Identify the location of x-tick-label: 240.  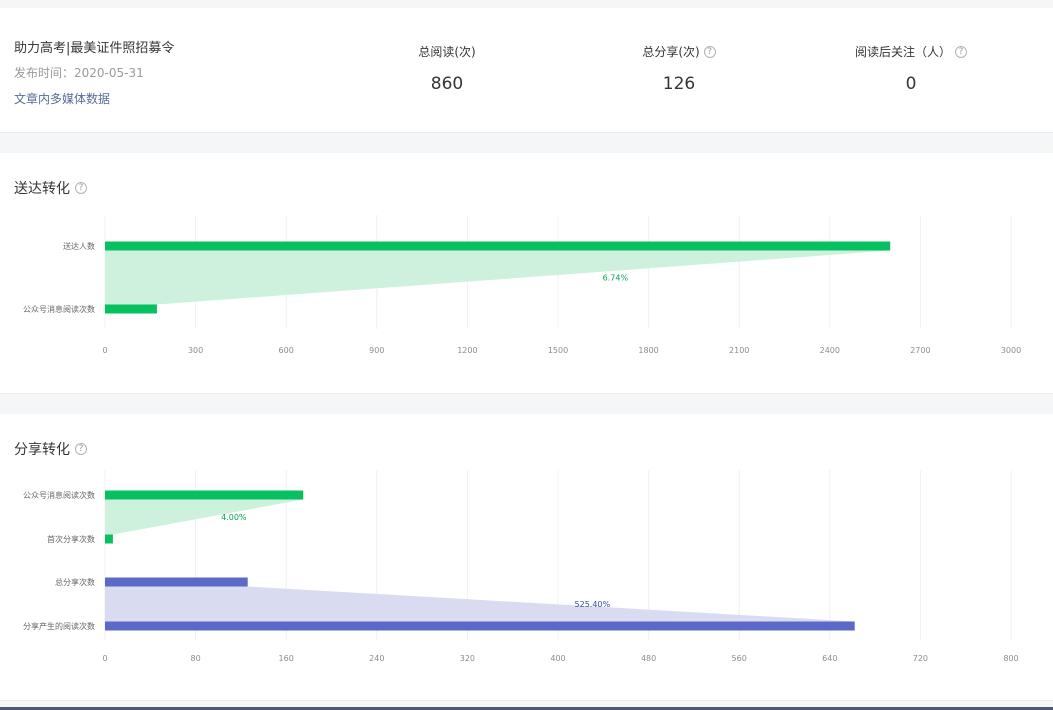
(376, 658).